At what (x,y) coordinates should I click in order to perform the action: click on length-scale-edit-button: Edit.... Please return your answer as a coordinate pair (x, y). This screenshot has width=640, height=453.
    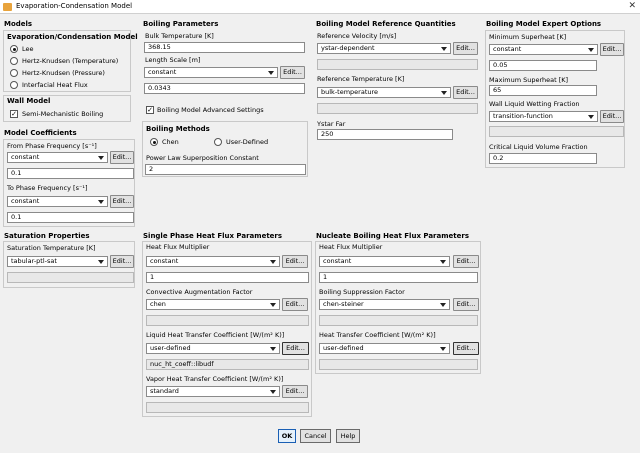
    Looking at the image, I should click on (292, 72).